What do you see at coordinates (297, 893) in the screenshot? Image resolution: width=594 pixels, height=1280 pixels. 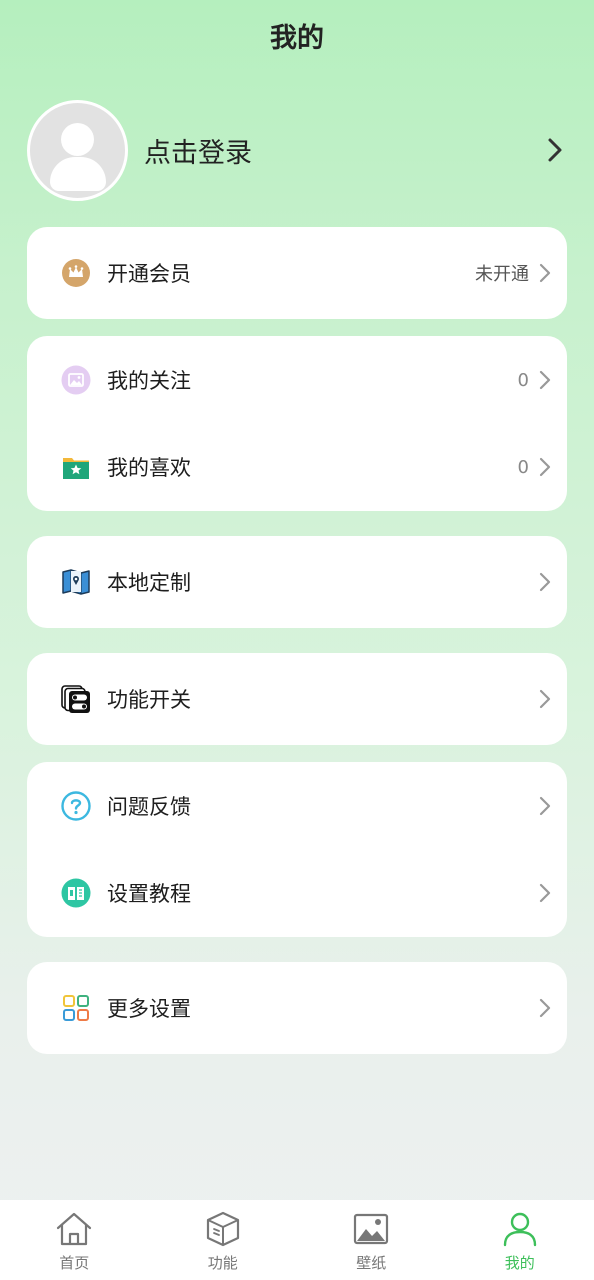 I see `tutorial-row: 设置教程` at bounding box center [297, 893].